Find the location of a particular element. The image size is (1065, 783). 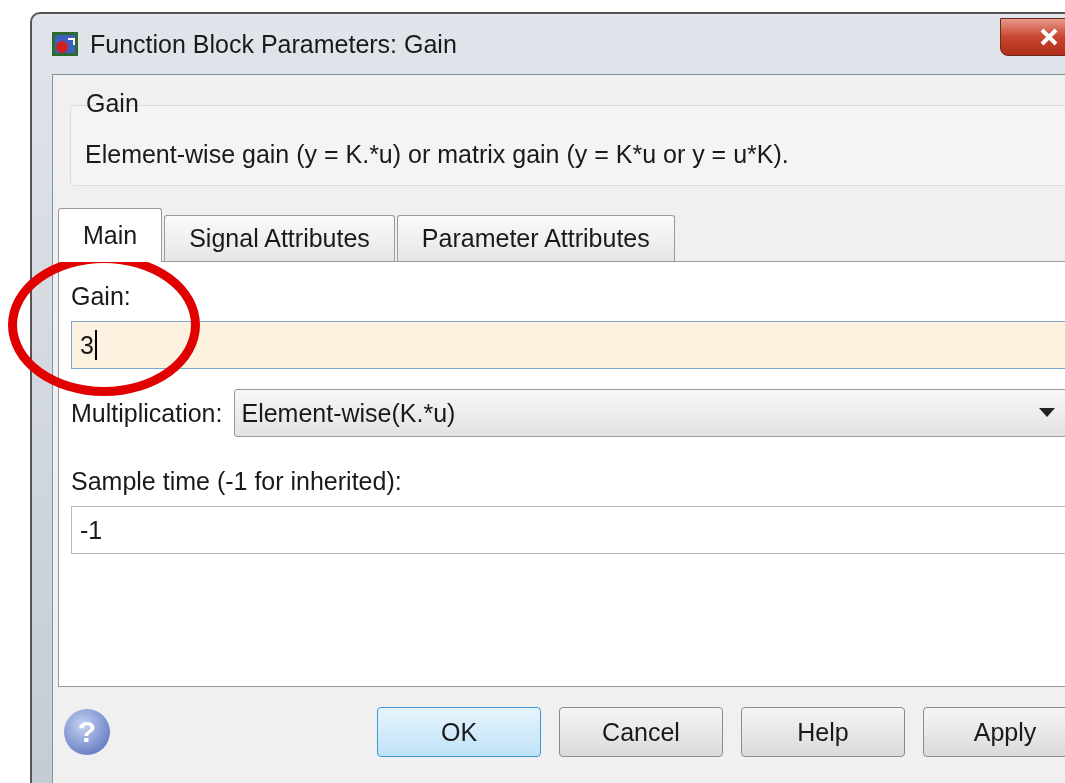

caret-icon is located at coordinates (1047, 413).